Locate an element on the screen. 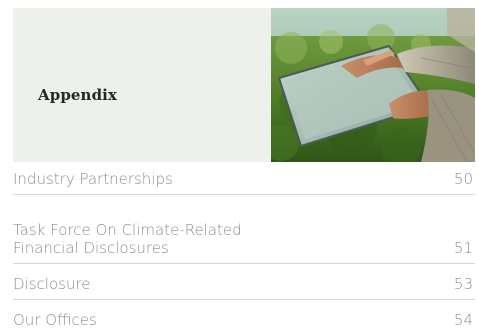 The width and height of the screenshot is (479, 336). toc-item-label: Our Offices is located at coordinates (55, 320).